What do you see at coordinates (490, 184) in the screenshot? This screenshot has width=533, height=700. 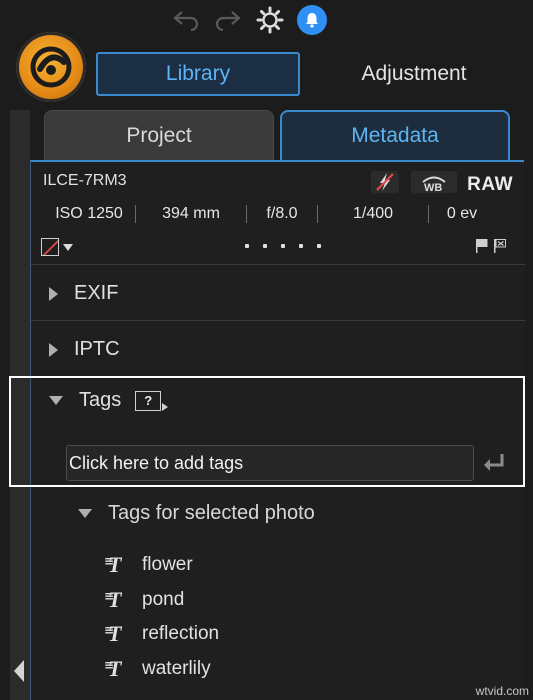 I see `raw-format-label: RAW` at bounding box center [490, 184].